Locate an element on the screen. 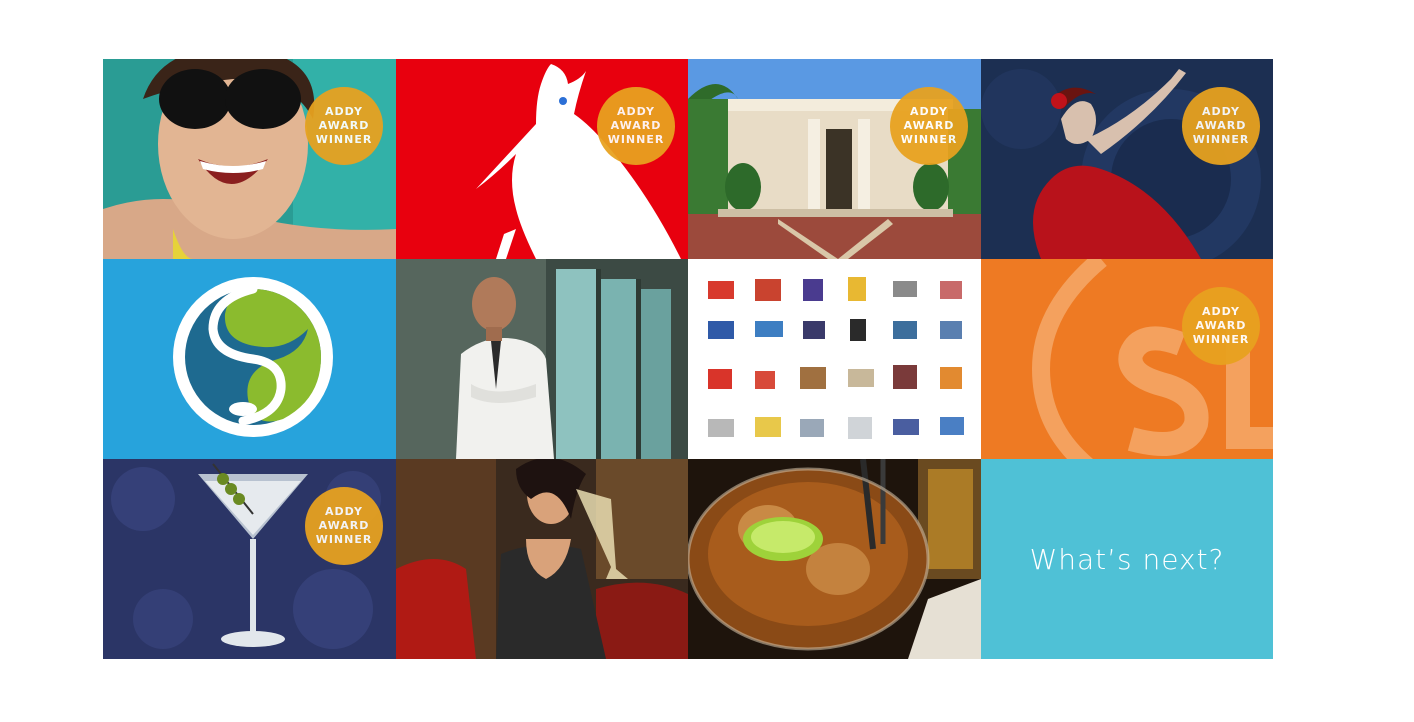  tile-product-grid is located at coordinates (834, 359).